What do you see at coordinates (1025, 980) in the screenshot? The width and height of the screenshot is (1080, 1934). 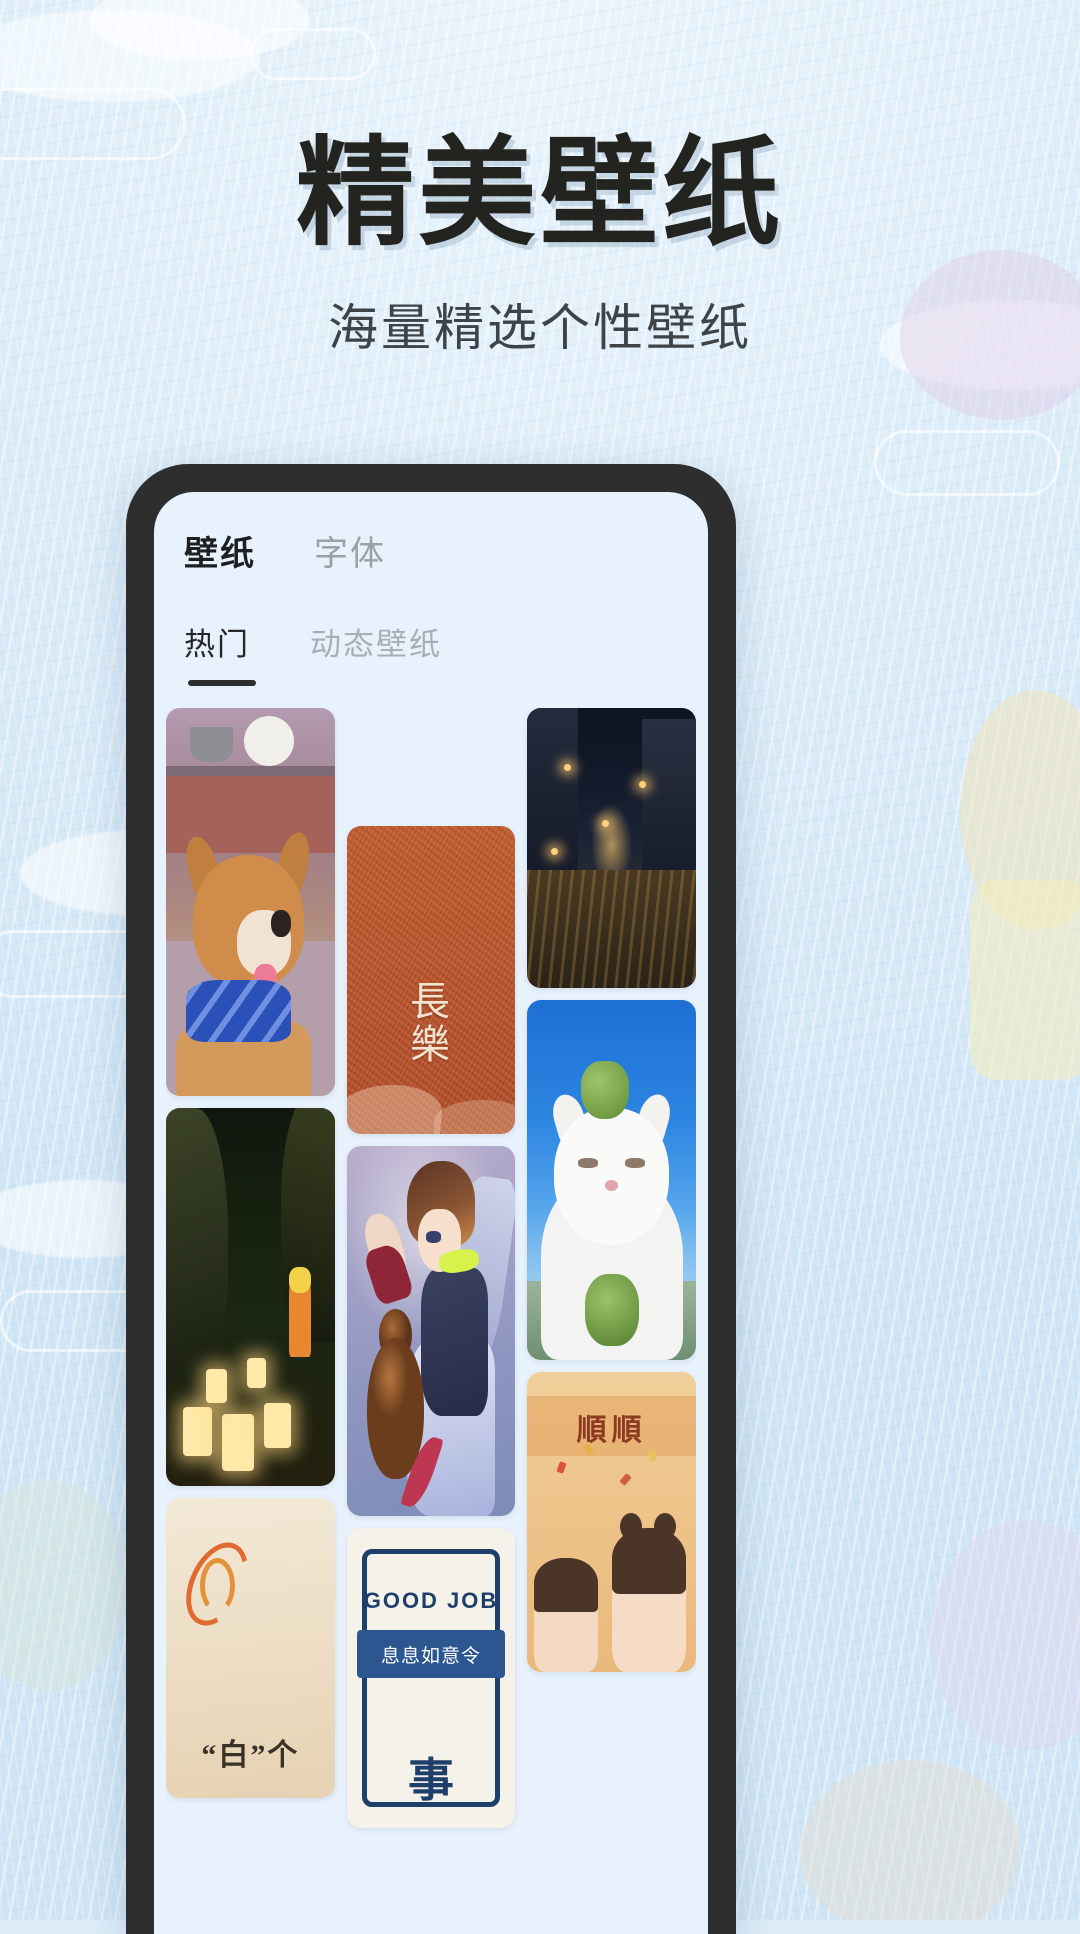 I see `pastel-blob` at bounding box center [1025, 980].